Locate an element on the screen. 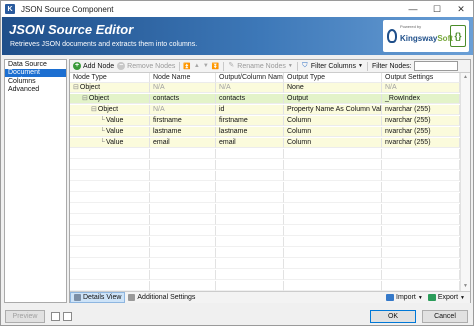 This screenshot has width=474, height=326. grid-cell: email is located at coordinates (250, 143).